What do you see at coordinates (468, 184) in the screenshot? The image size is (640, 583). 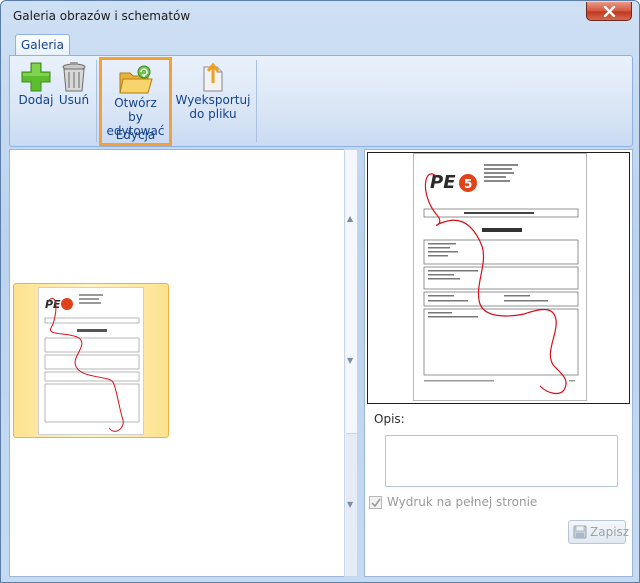 I see `svg-text: 5` at bounding box center [468, 184].